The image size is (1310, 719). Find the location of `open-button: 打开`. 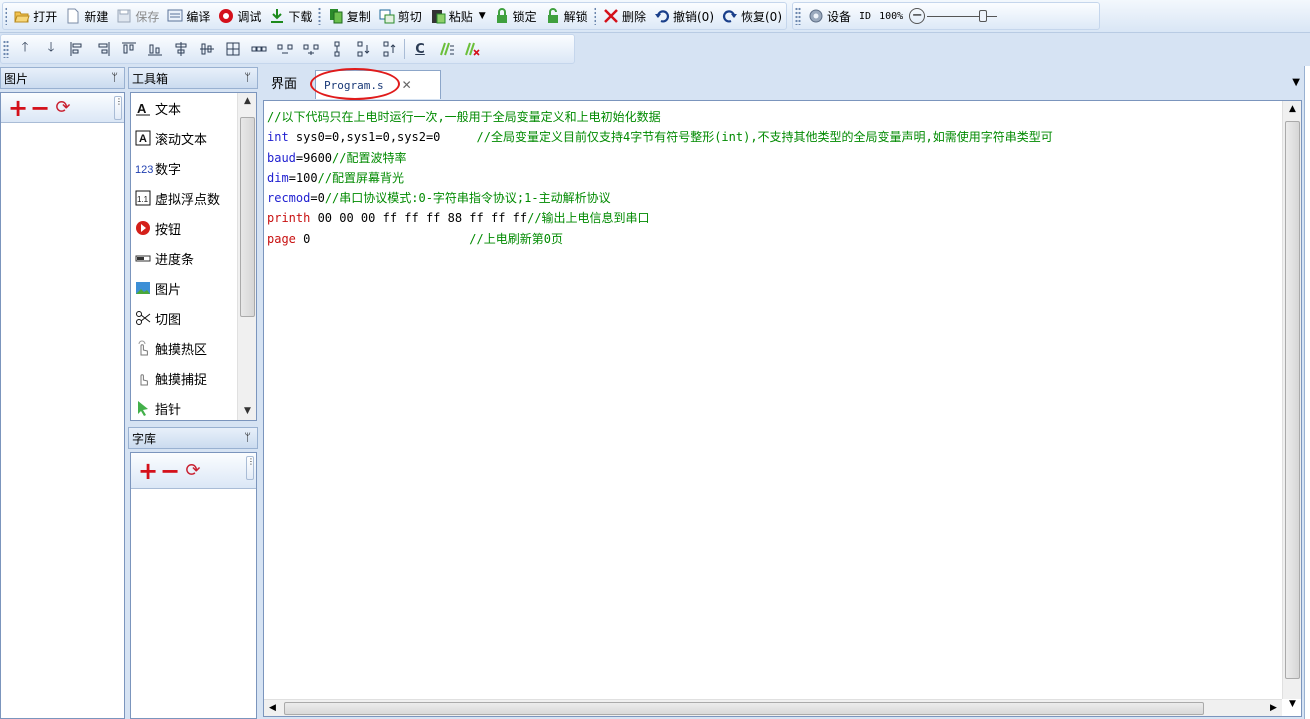

open-button: 打开 is located at coordinates (35, 16).